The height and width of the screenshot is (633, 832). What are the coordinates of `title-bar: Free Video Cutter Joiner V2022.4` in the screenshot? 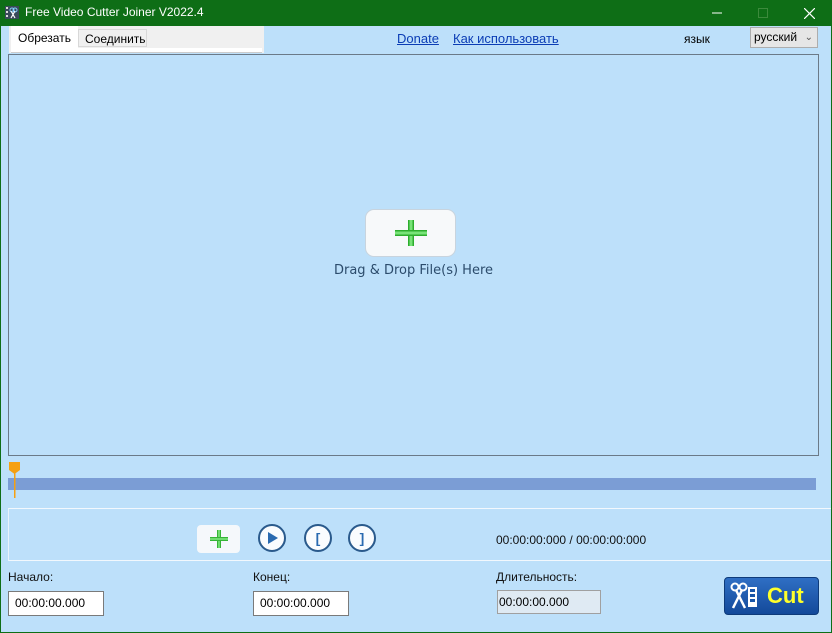 It's located at (416, 13).